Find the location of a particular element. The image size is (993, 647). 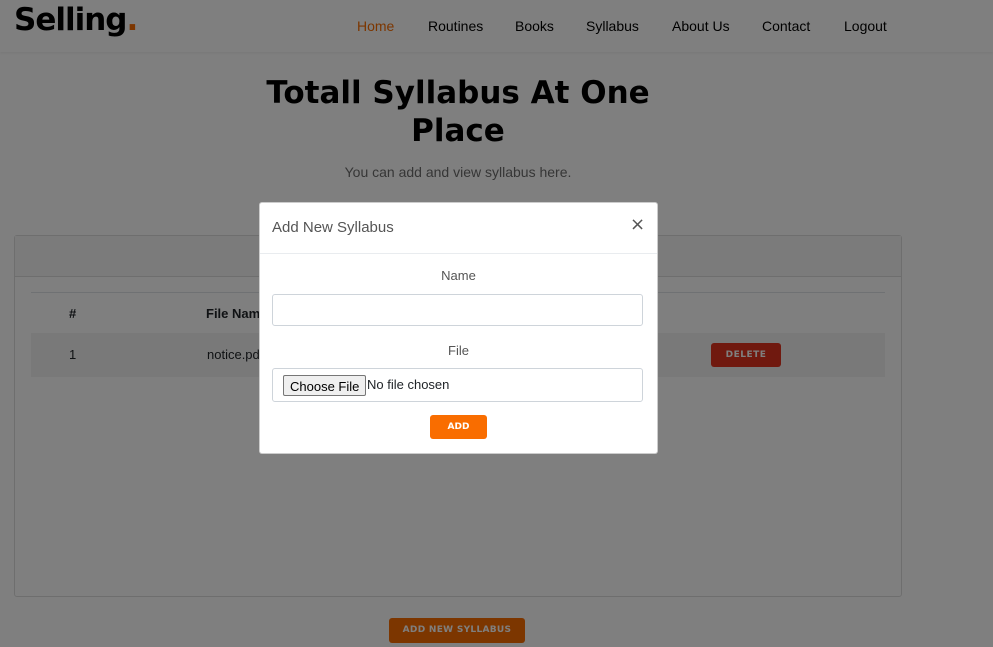

name-input is located at coordinates (457, 310).